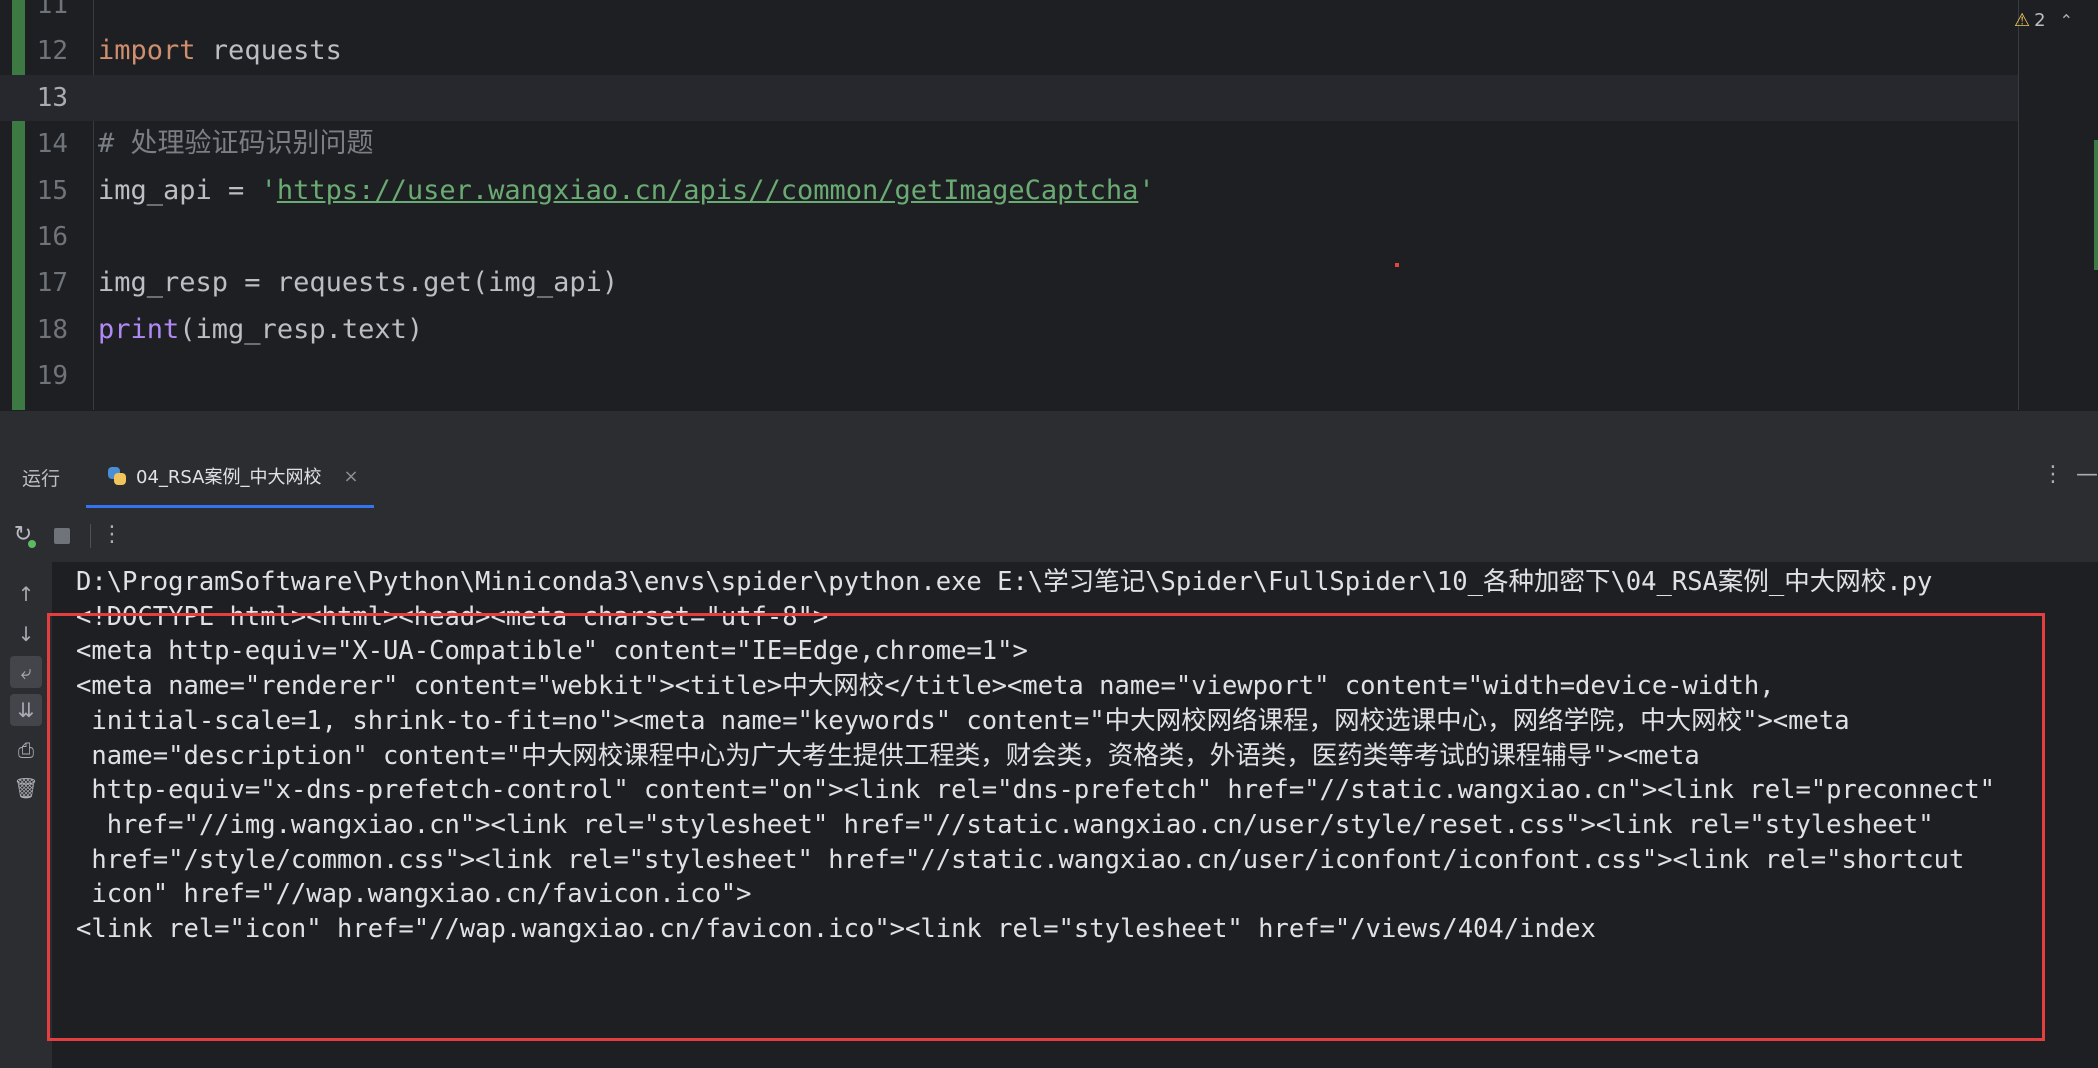 The height and width of the screenshot is (1068, 2098). I want to click on run-tool-window-header: 运行 04_RSA案例_中大网校 × ⋮ —, so click(1049, 476).